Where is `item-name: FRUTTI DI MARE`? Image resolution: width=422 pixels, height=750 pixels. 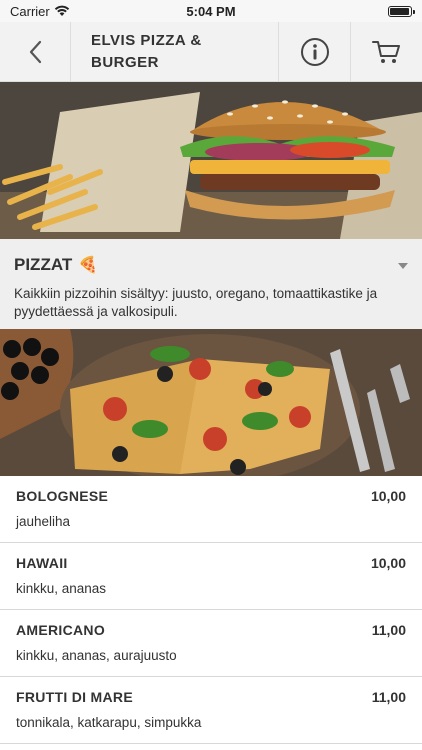
item-name: FRUTTI DI MARE is located at coordinates (74, 697).